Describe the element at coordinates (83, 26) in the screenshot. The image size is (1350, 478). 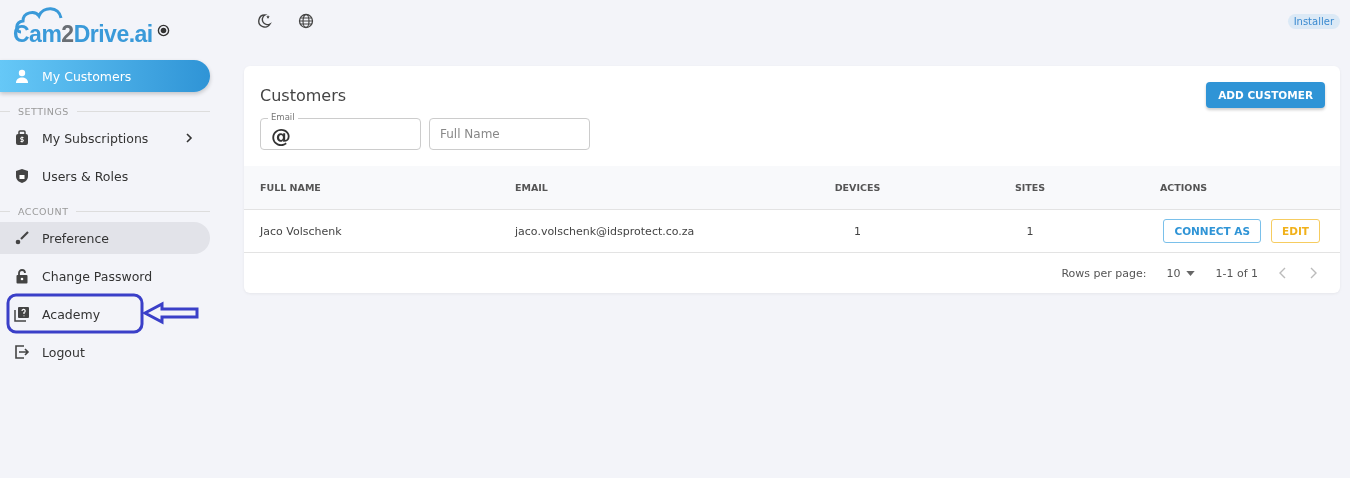
I see `logo: Cam2Drive.ai` at that location.